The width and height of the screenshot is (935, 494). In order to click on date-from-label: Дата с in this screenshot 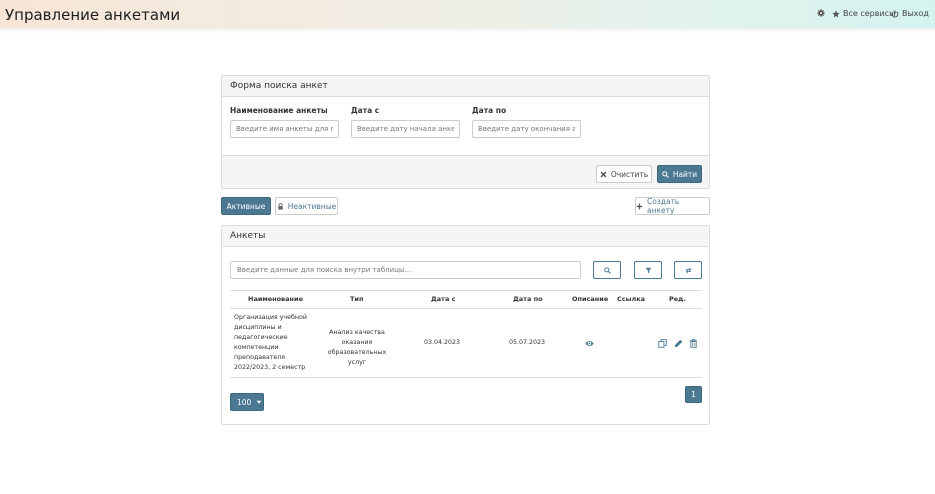, I will do `click(365, 110)`.